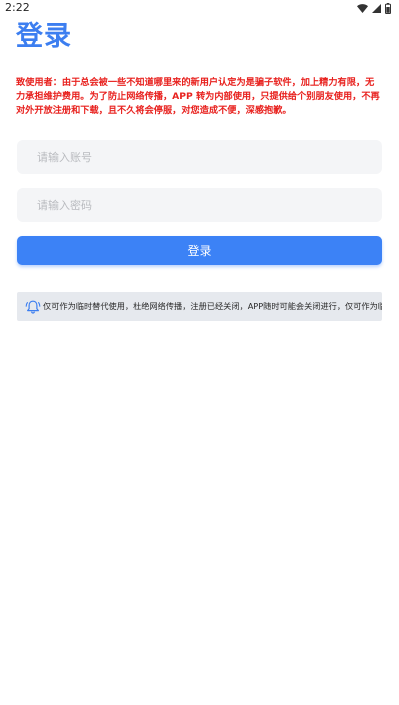  Describe the element at coordinates (199, 8) in the screenshot. I see `status-bar: 2:22` at that location.